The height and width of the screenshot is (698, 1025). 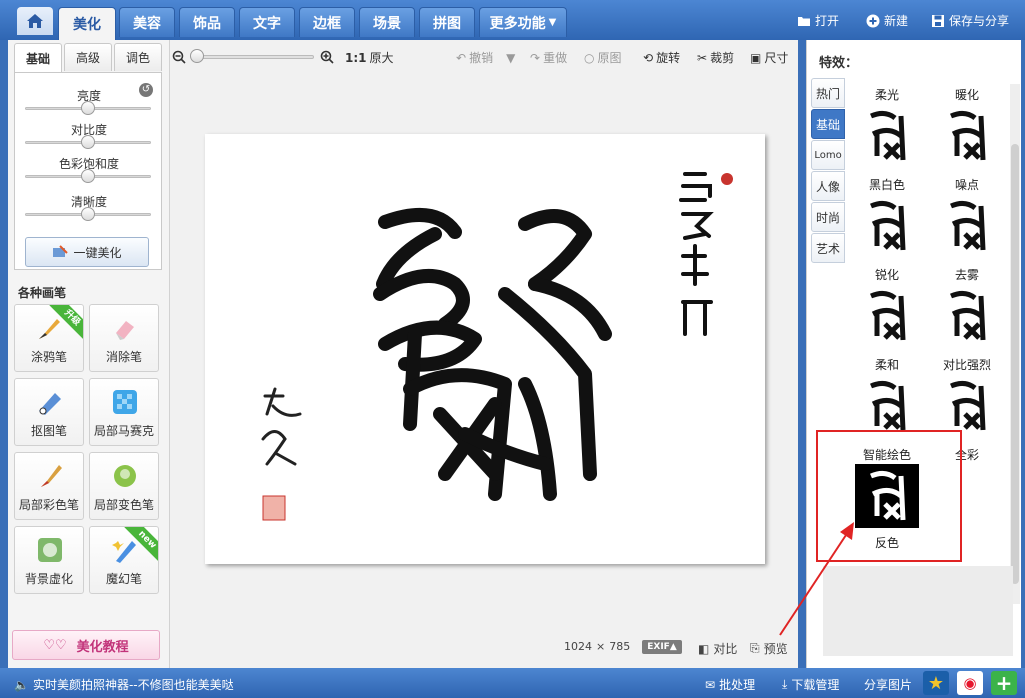 I want to click on compare-button: ◧ 对比, so click(x=717, y=648).